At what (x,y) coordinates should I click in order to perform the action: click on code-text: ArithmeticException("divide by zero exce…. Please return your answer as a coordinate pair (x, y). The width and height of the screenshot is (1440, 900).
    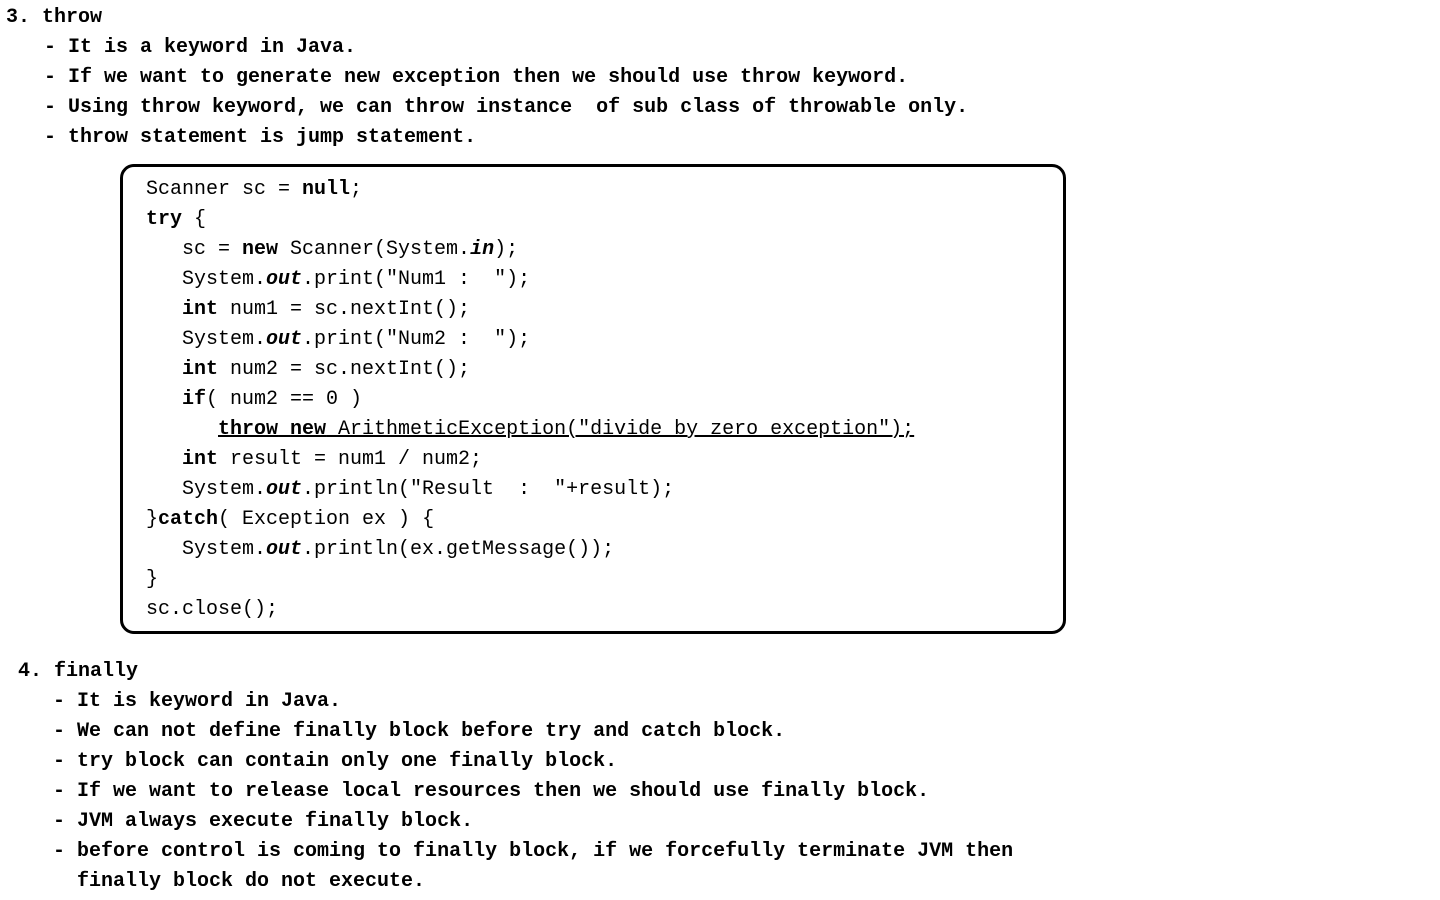
    Looking at the image, I should click on (620, 429).